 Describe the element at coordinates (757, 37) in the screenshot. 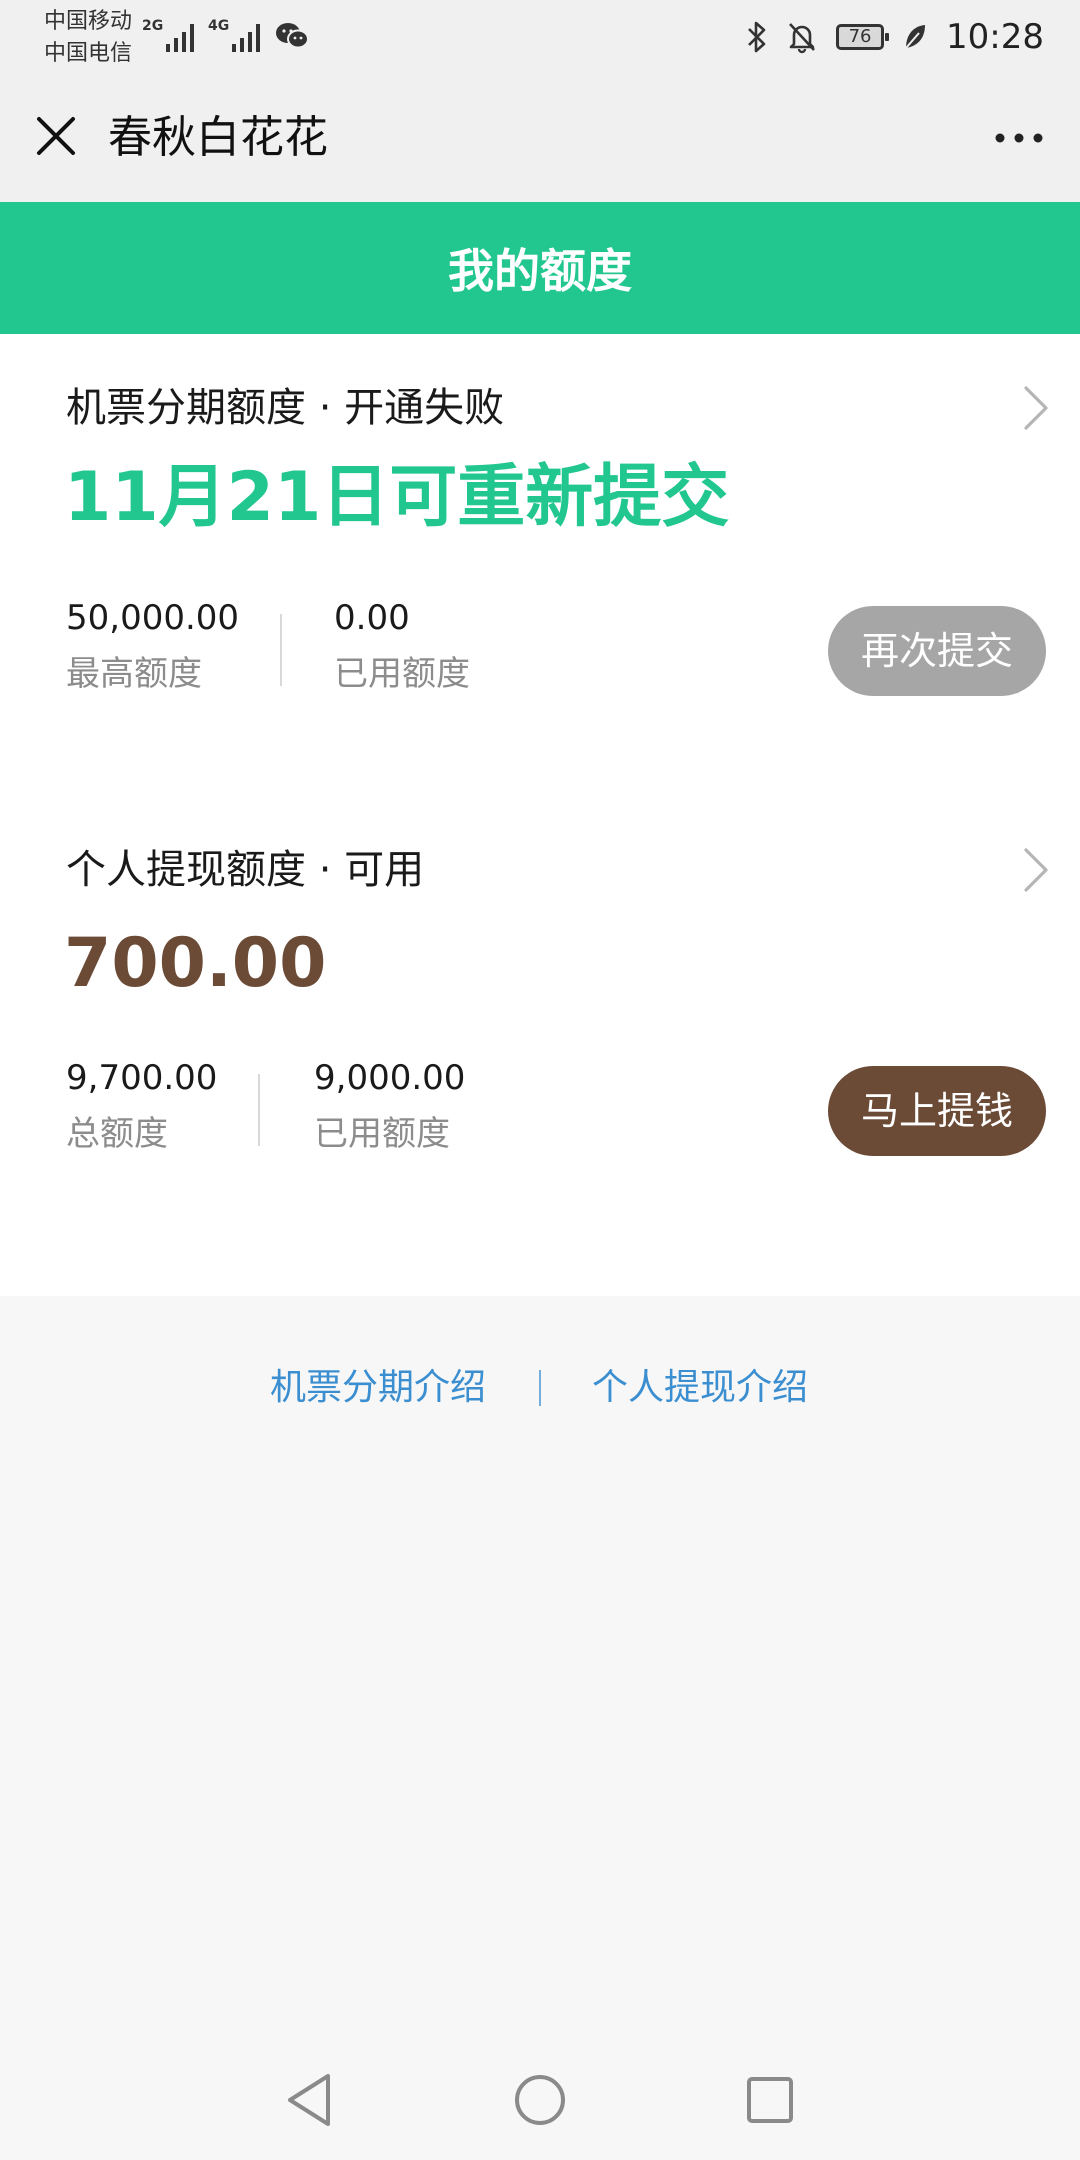

I see `bluetooth-icon` at that location.